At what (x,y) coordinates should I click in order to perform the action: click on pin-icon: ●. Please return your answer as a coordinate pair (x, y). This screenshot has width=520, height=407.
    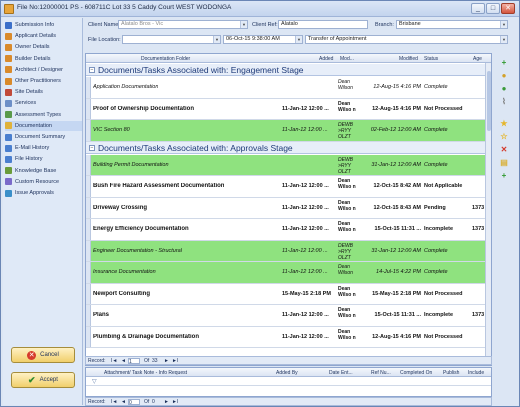
    Looking at the image, I should click on (504, 75).